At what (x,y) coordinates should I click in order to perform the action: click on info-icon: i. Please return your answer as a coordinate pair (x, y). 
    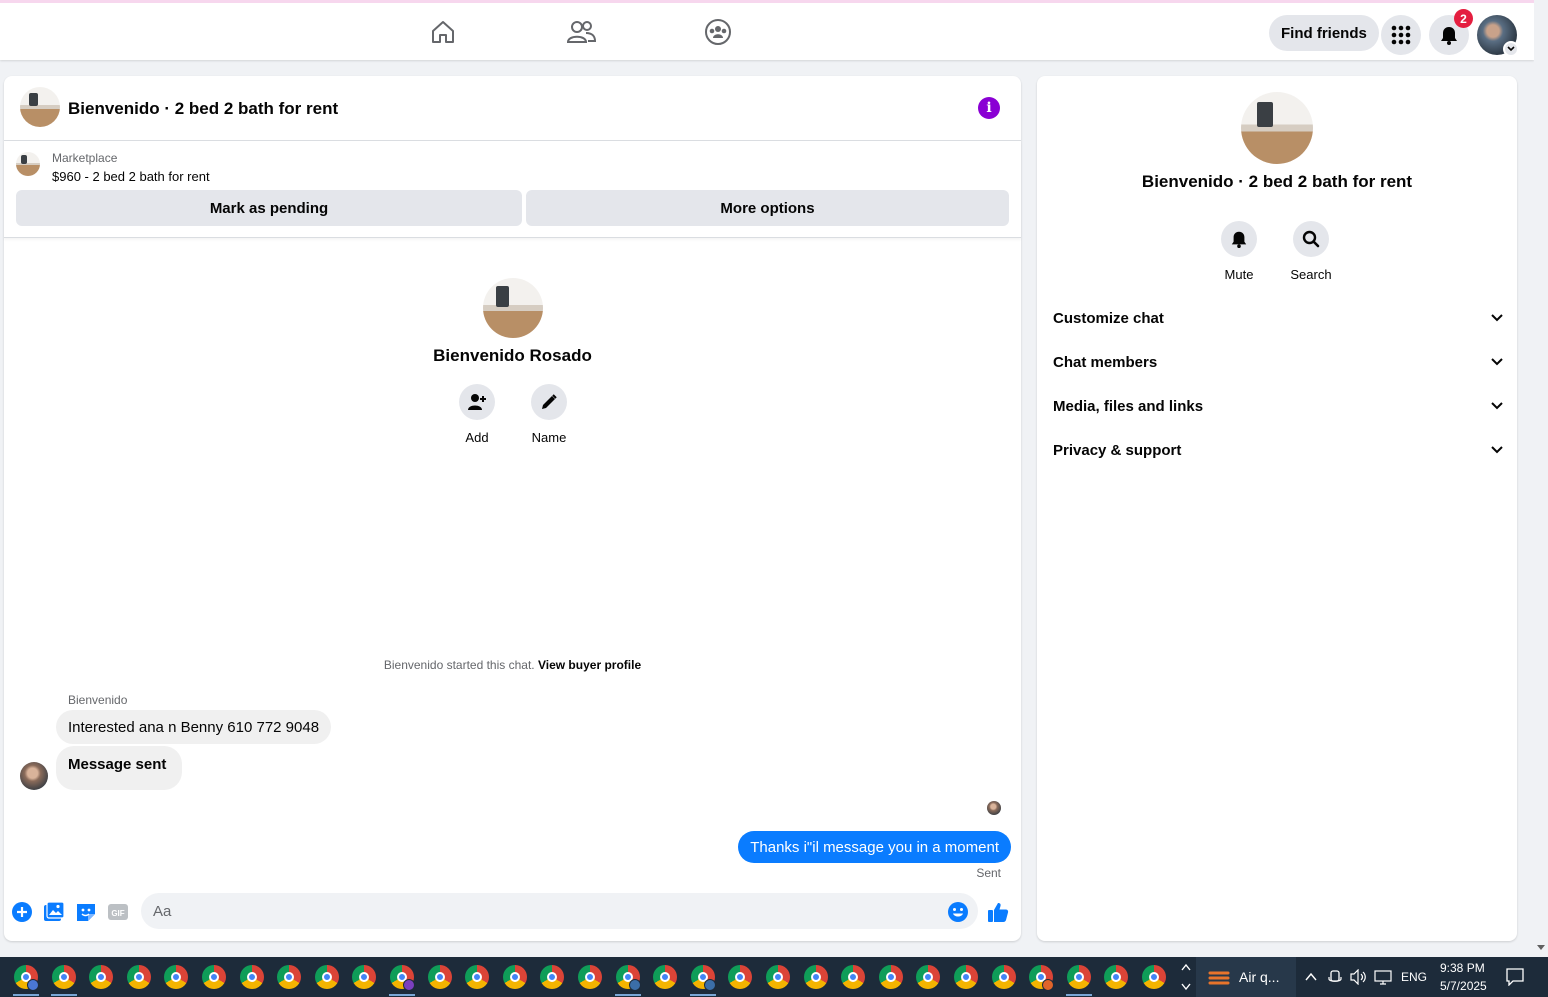
    Looking at the image, I should click on (989, 108).